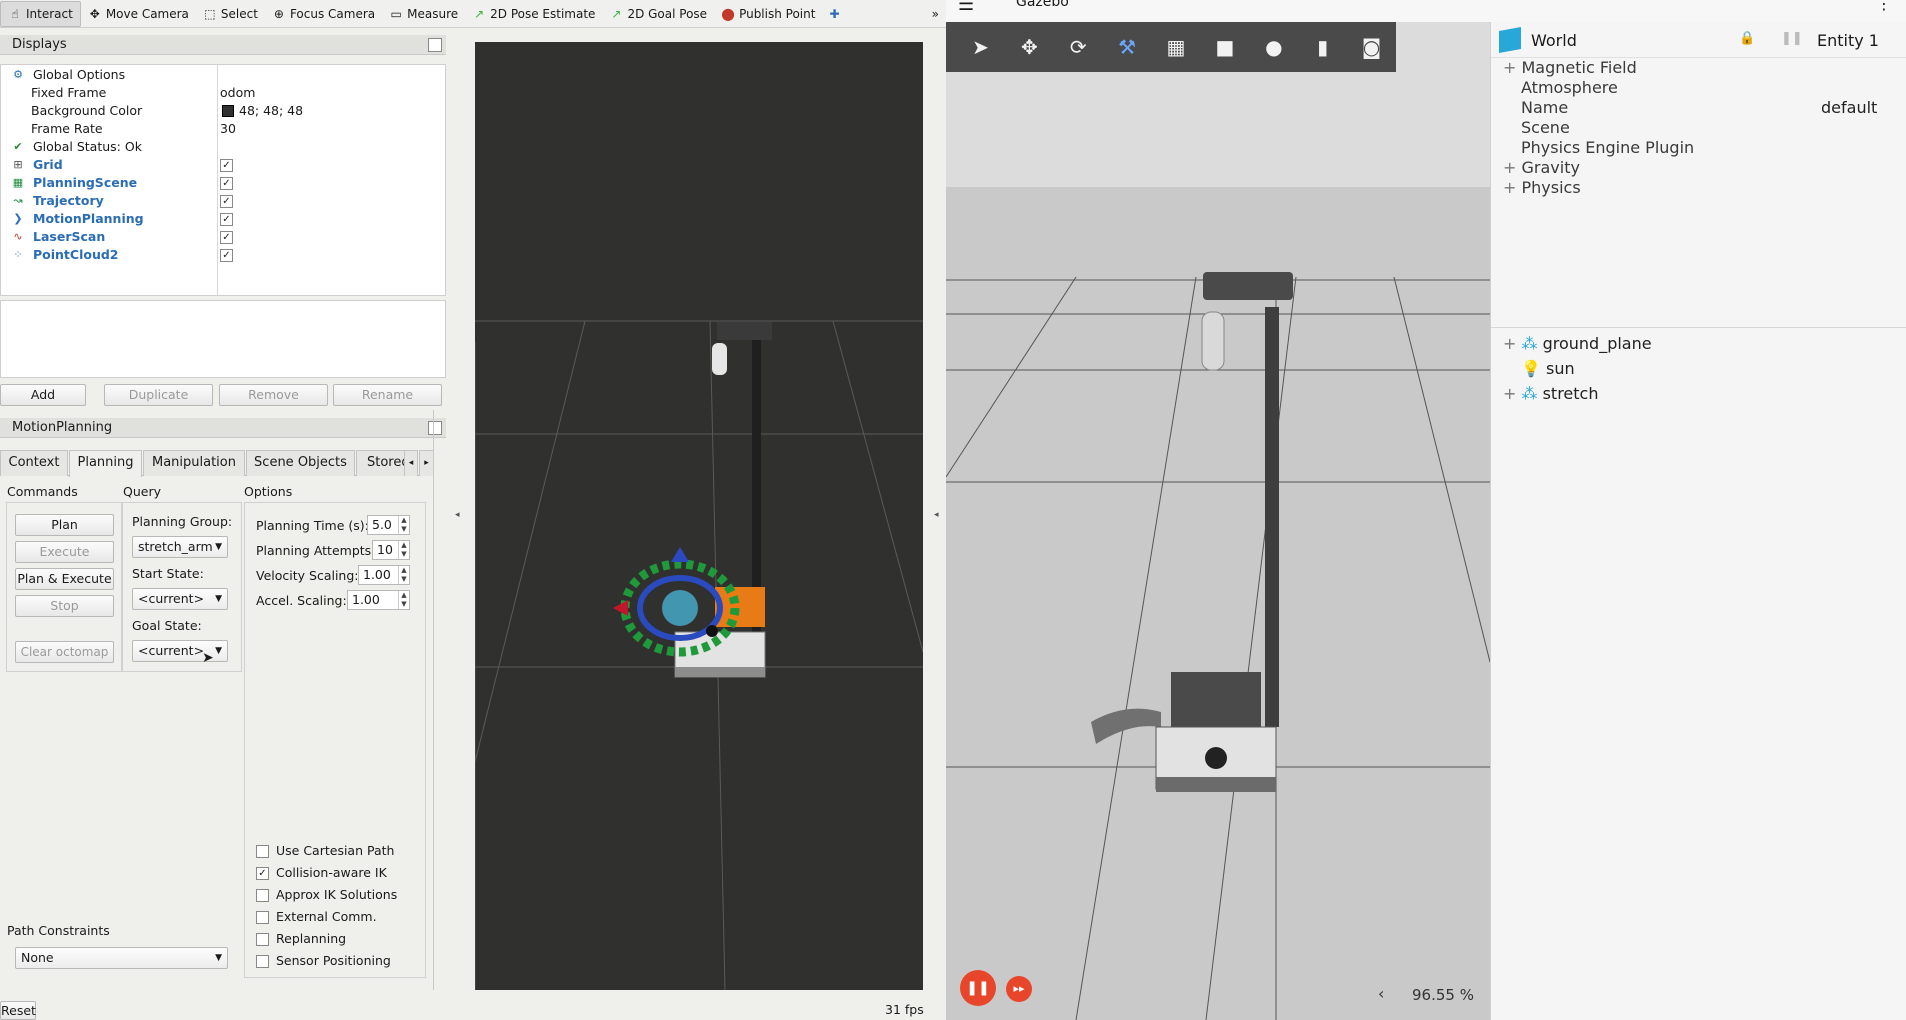 The image size is (1906, 1020). I want to click on robot-base-bottom, so click(720, 672).